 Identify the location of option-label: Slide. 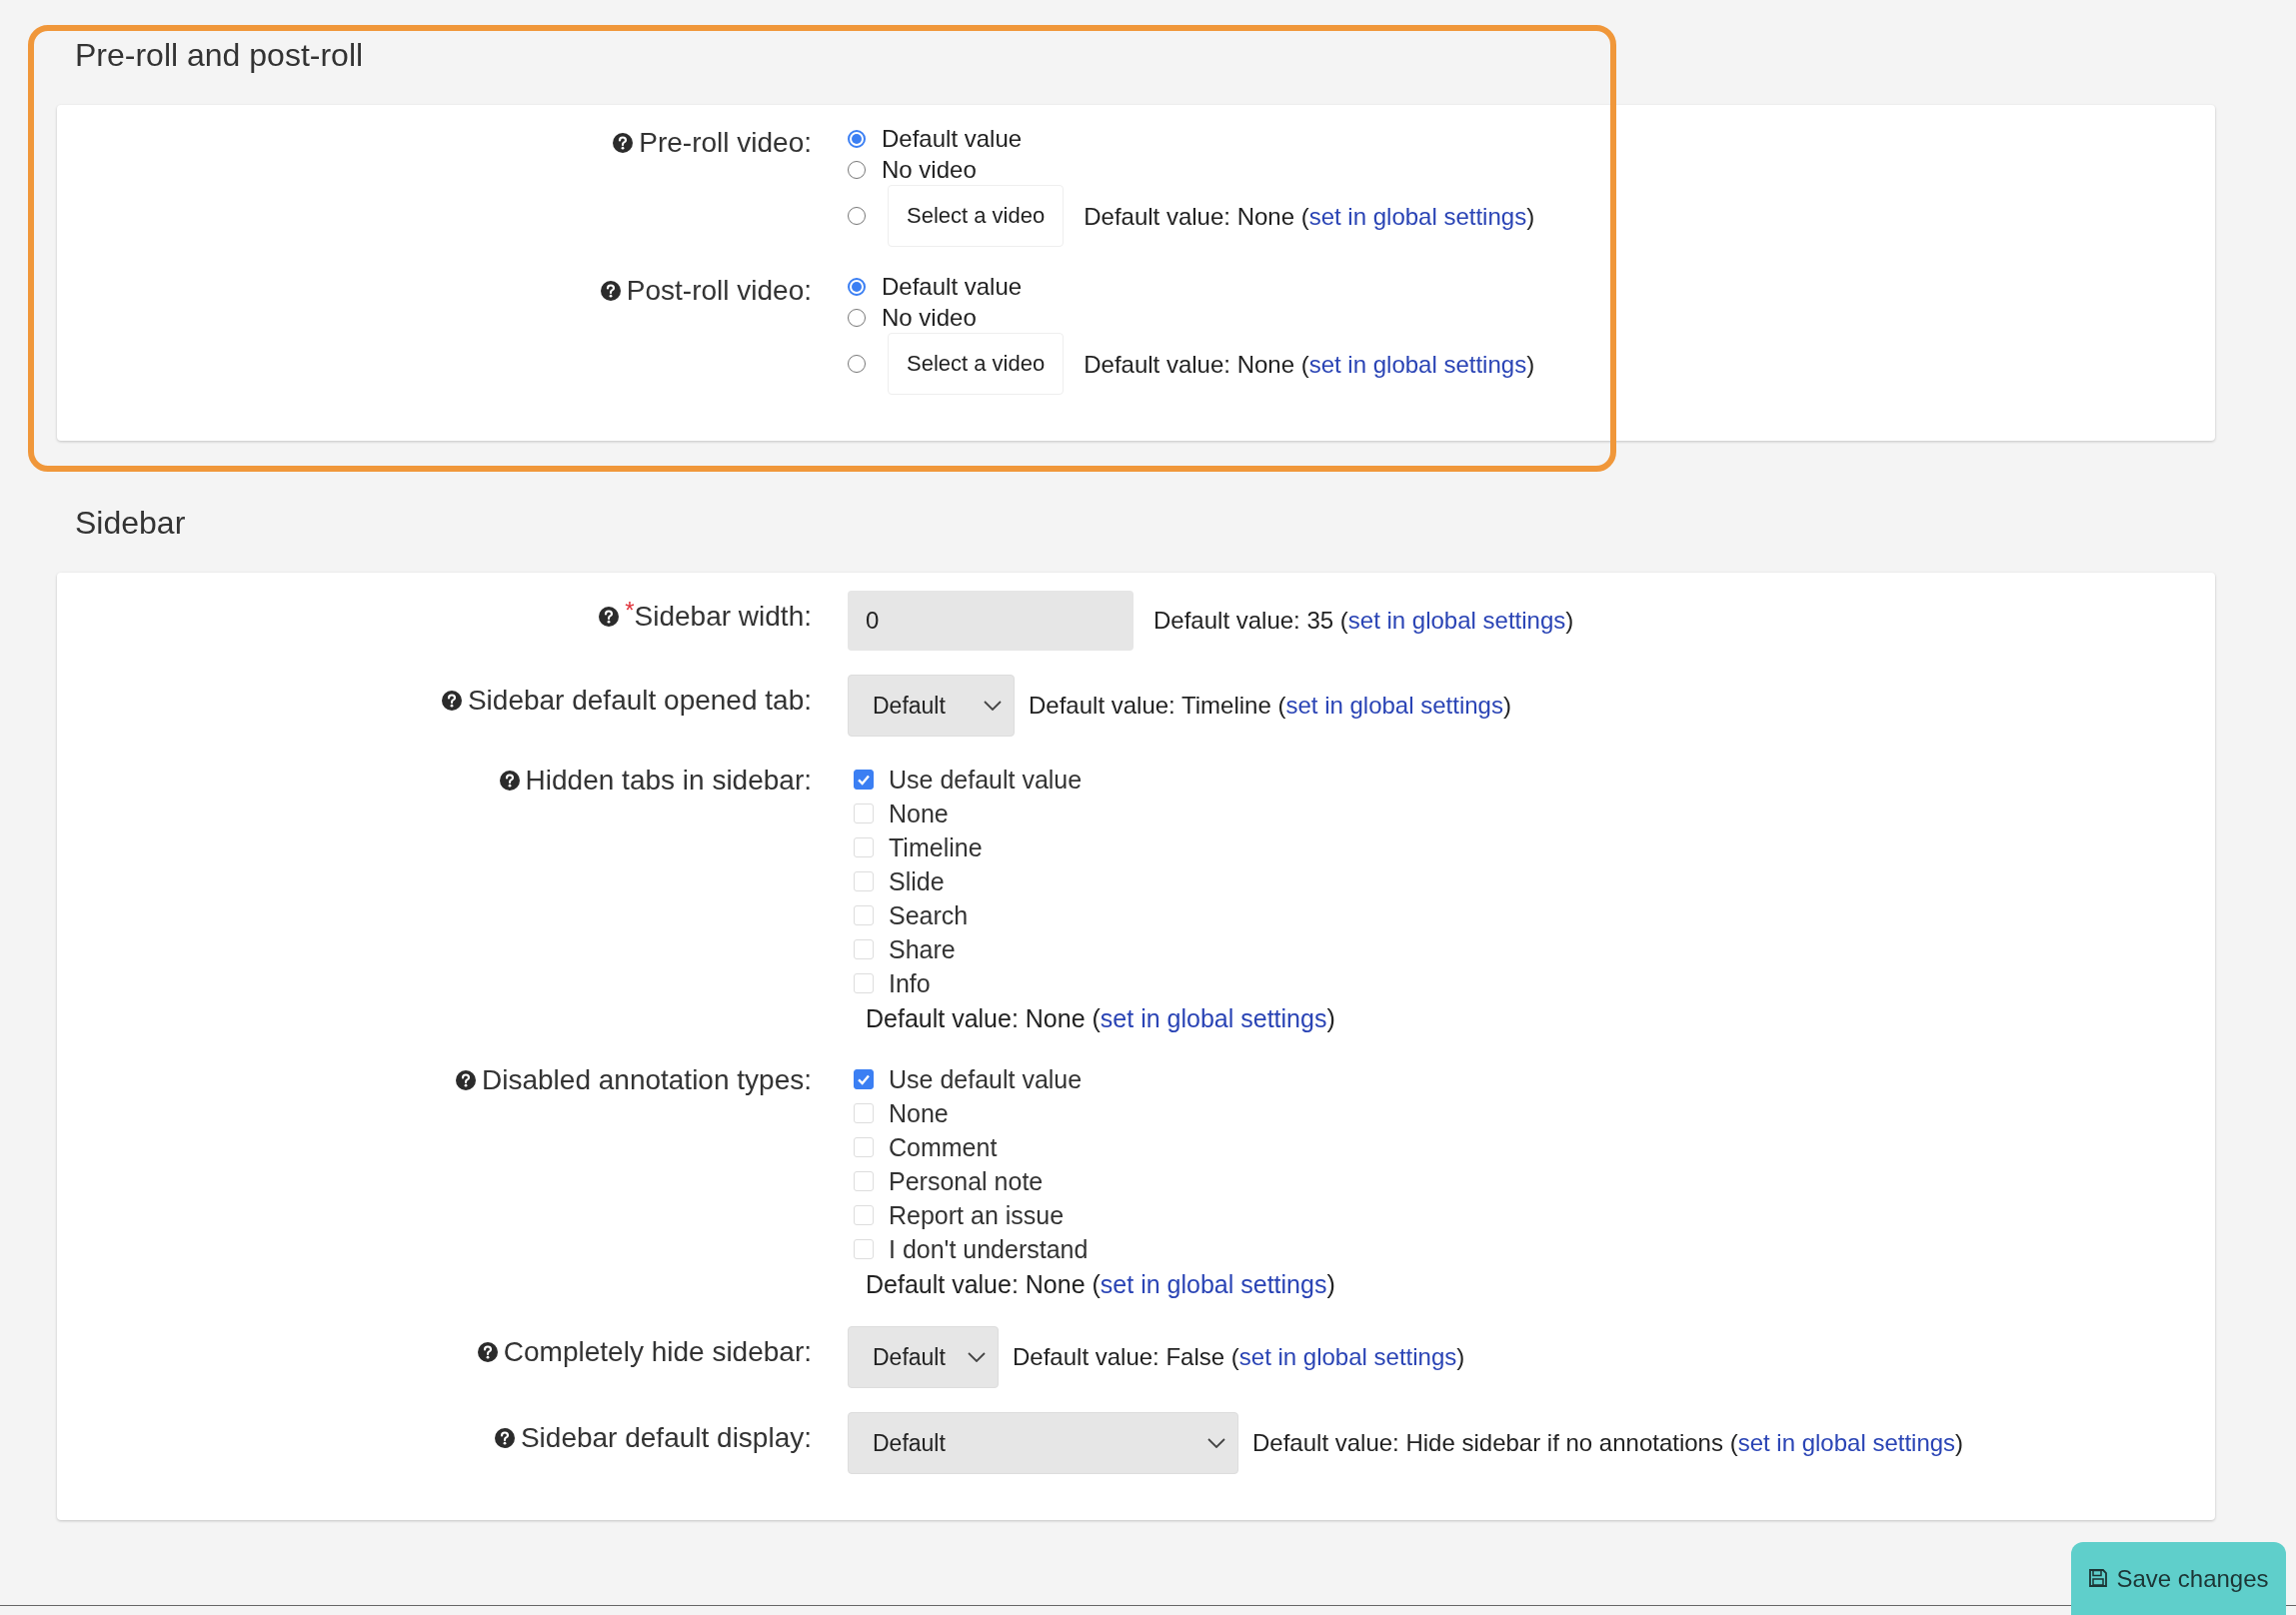
(917, 881).